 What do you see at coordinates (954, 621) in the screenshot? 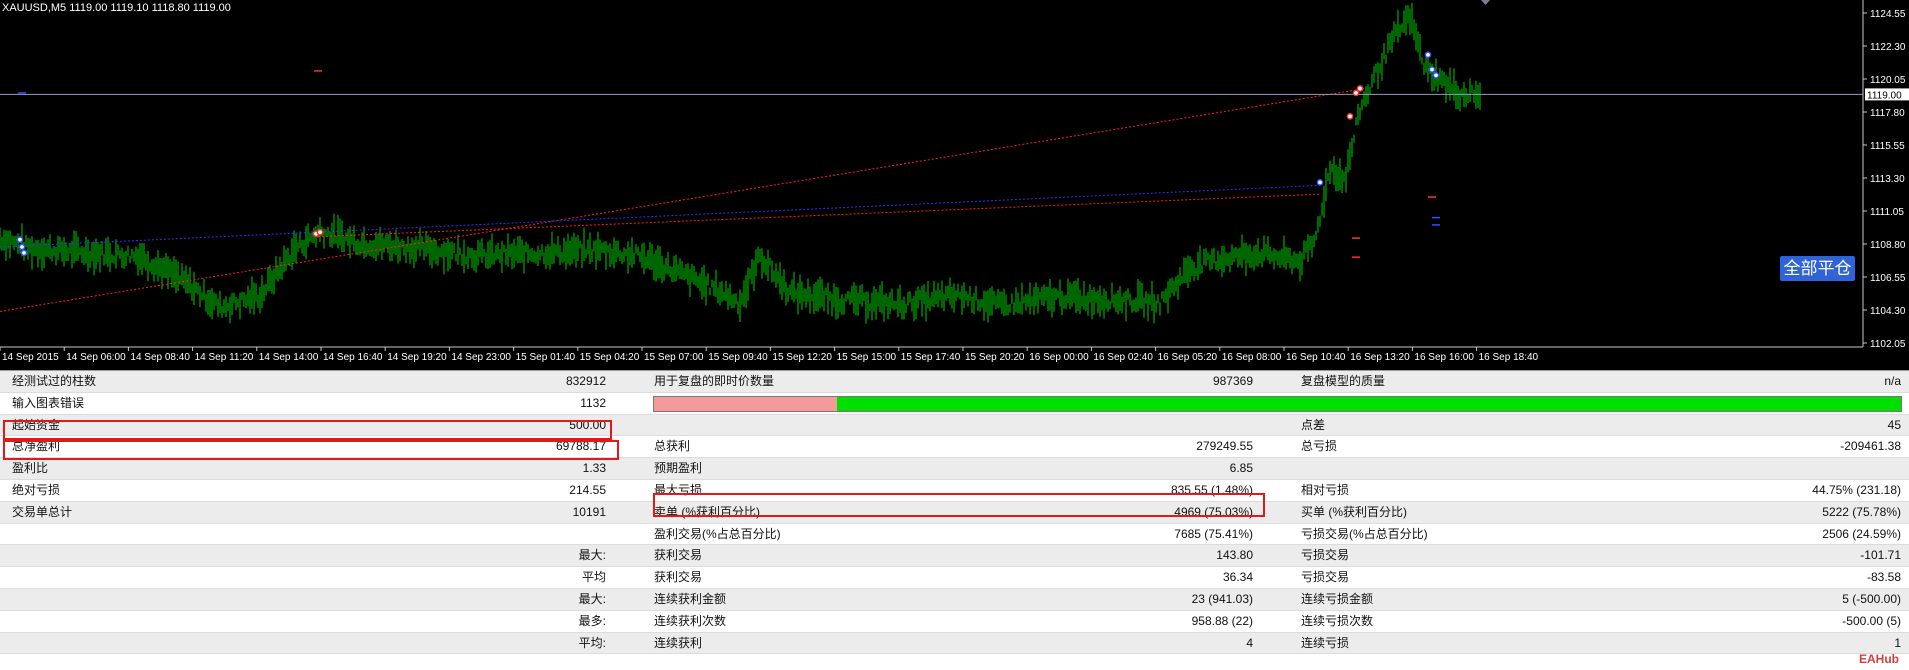
I see `report-row: 最多: 连续获利次数 958.88 (22) 连续亏损次数 -500.00 (5)` at bounding box center [954, 621].